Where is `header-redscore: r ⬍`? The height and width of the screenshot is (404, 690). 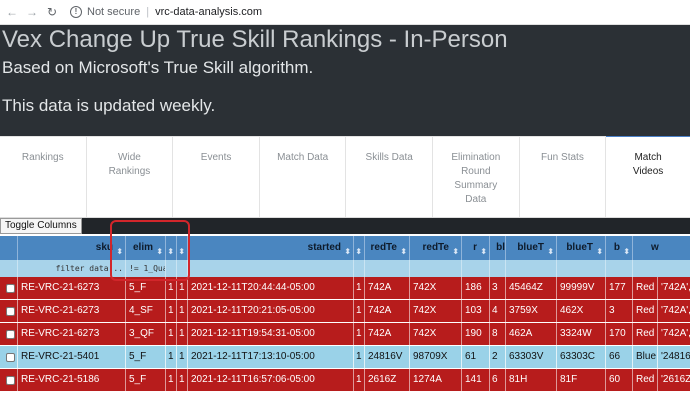
header-redscore: r ⬍ is located at coordinates (476, 248).